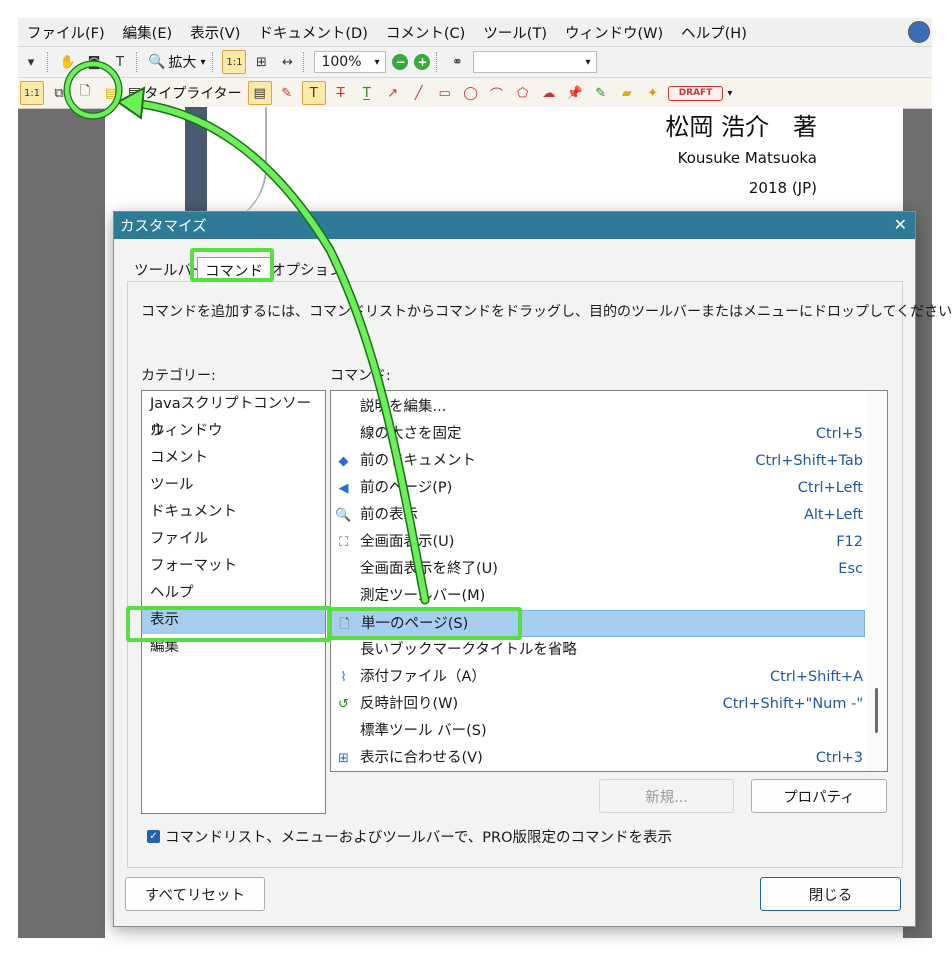  What do you see at coordinates (233, 458) in the screenshot?
I see `category-item: コメント` at bounding box center [233, 458].